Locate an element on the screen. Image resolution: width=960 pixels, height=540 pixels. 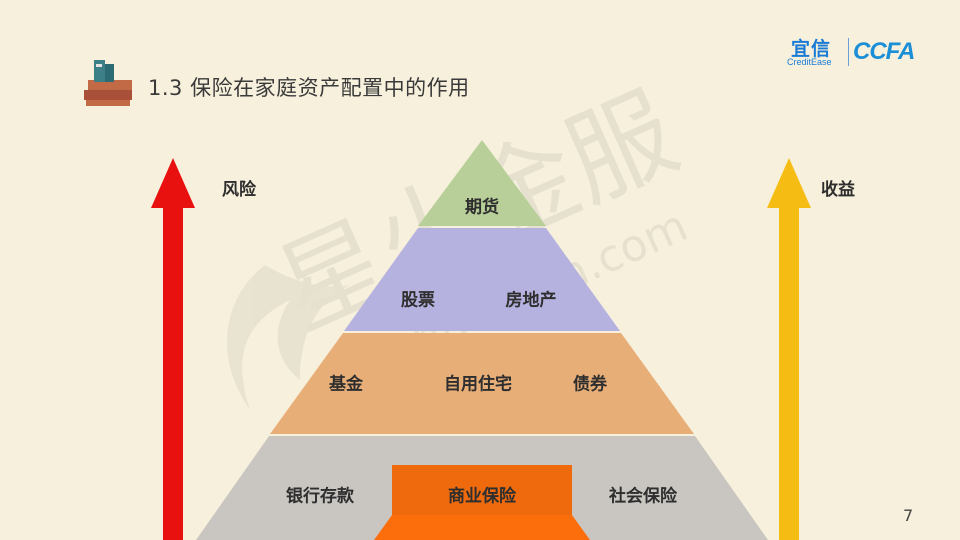
tier2-item-real-estate: 房地产 is located at coordinates (531, 300).